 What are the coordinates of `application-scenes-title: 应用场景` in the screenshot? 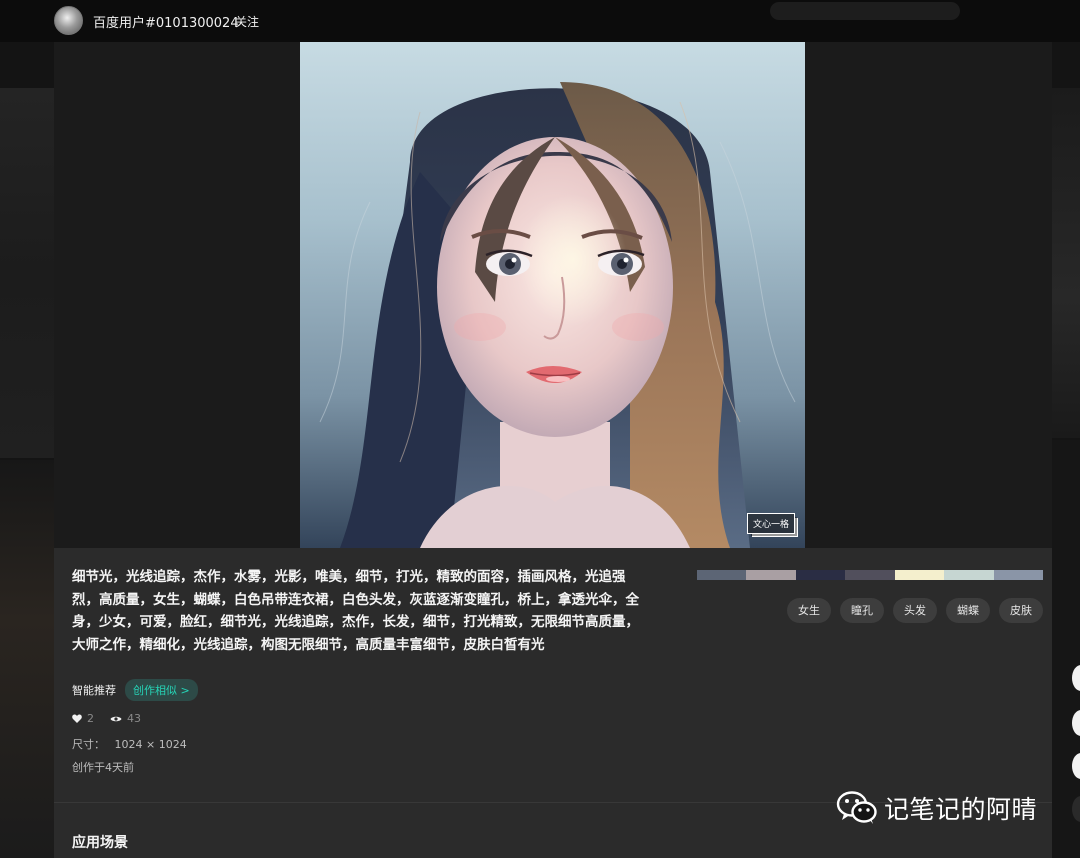 It's located at (100, 843).